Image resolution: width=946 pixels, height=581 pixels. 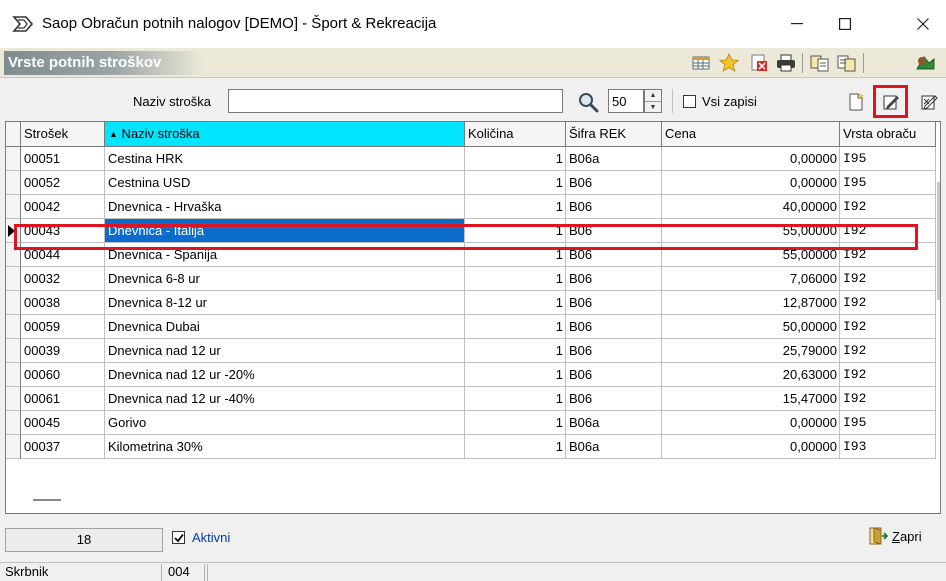 What do you see at coordinates (285, 399) in the screenshot?
I see `cell-name: Dnevnica nad 12 ur -40%` at bounding box center [285, 399].